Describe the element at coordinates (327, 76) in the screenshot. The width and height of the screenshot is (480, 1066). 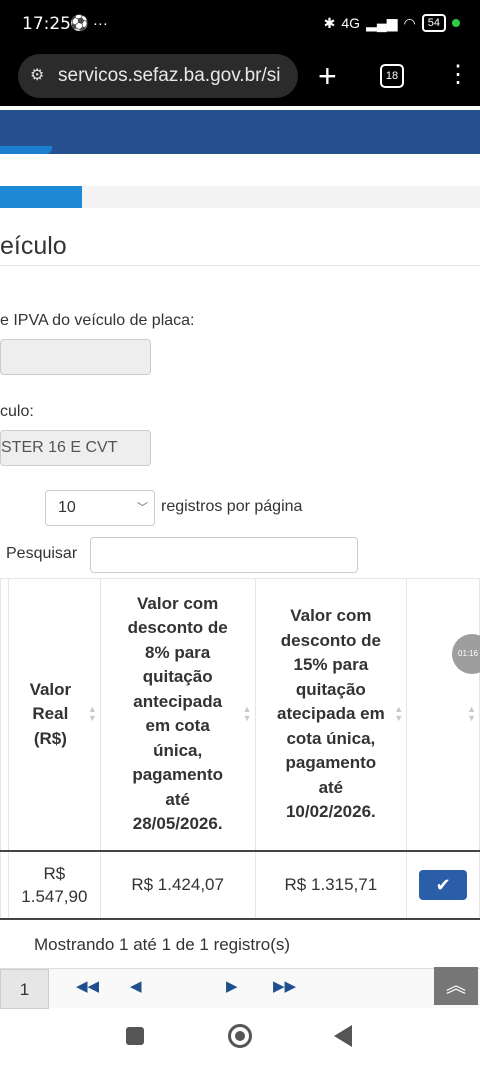
I see `new-tab-plus-icon: +` at that location.